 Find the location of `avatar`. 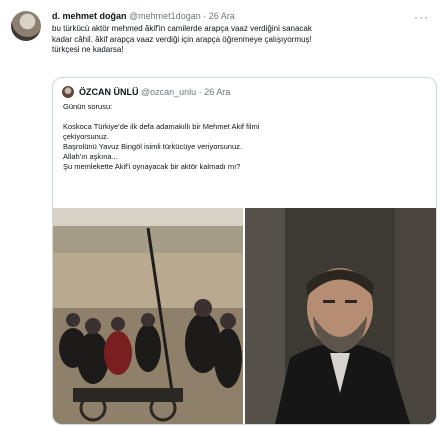

avatar is located at coordinates (26, 26).